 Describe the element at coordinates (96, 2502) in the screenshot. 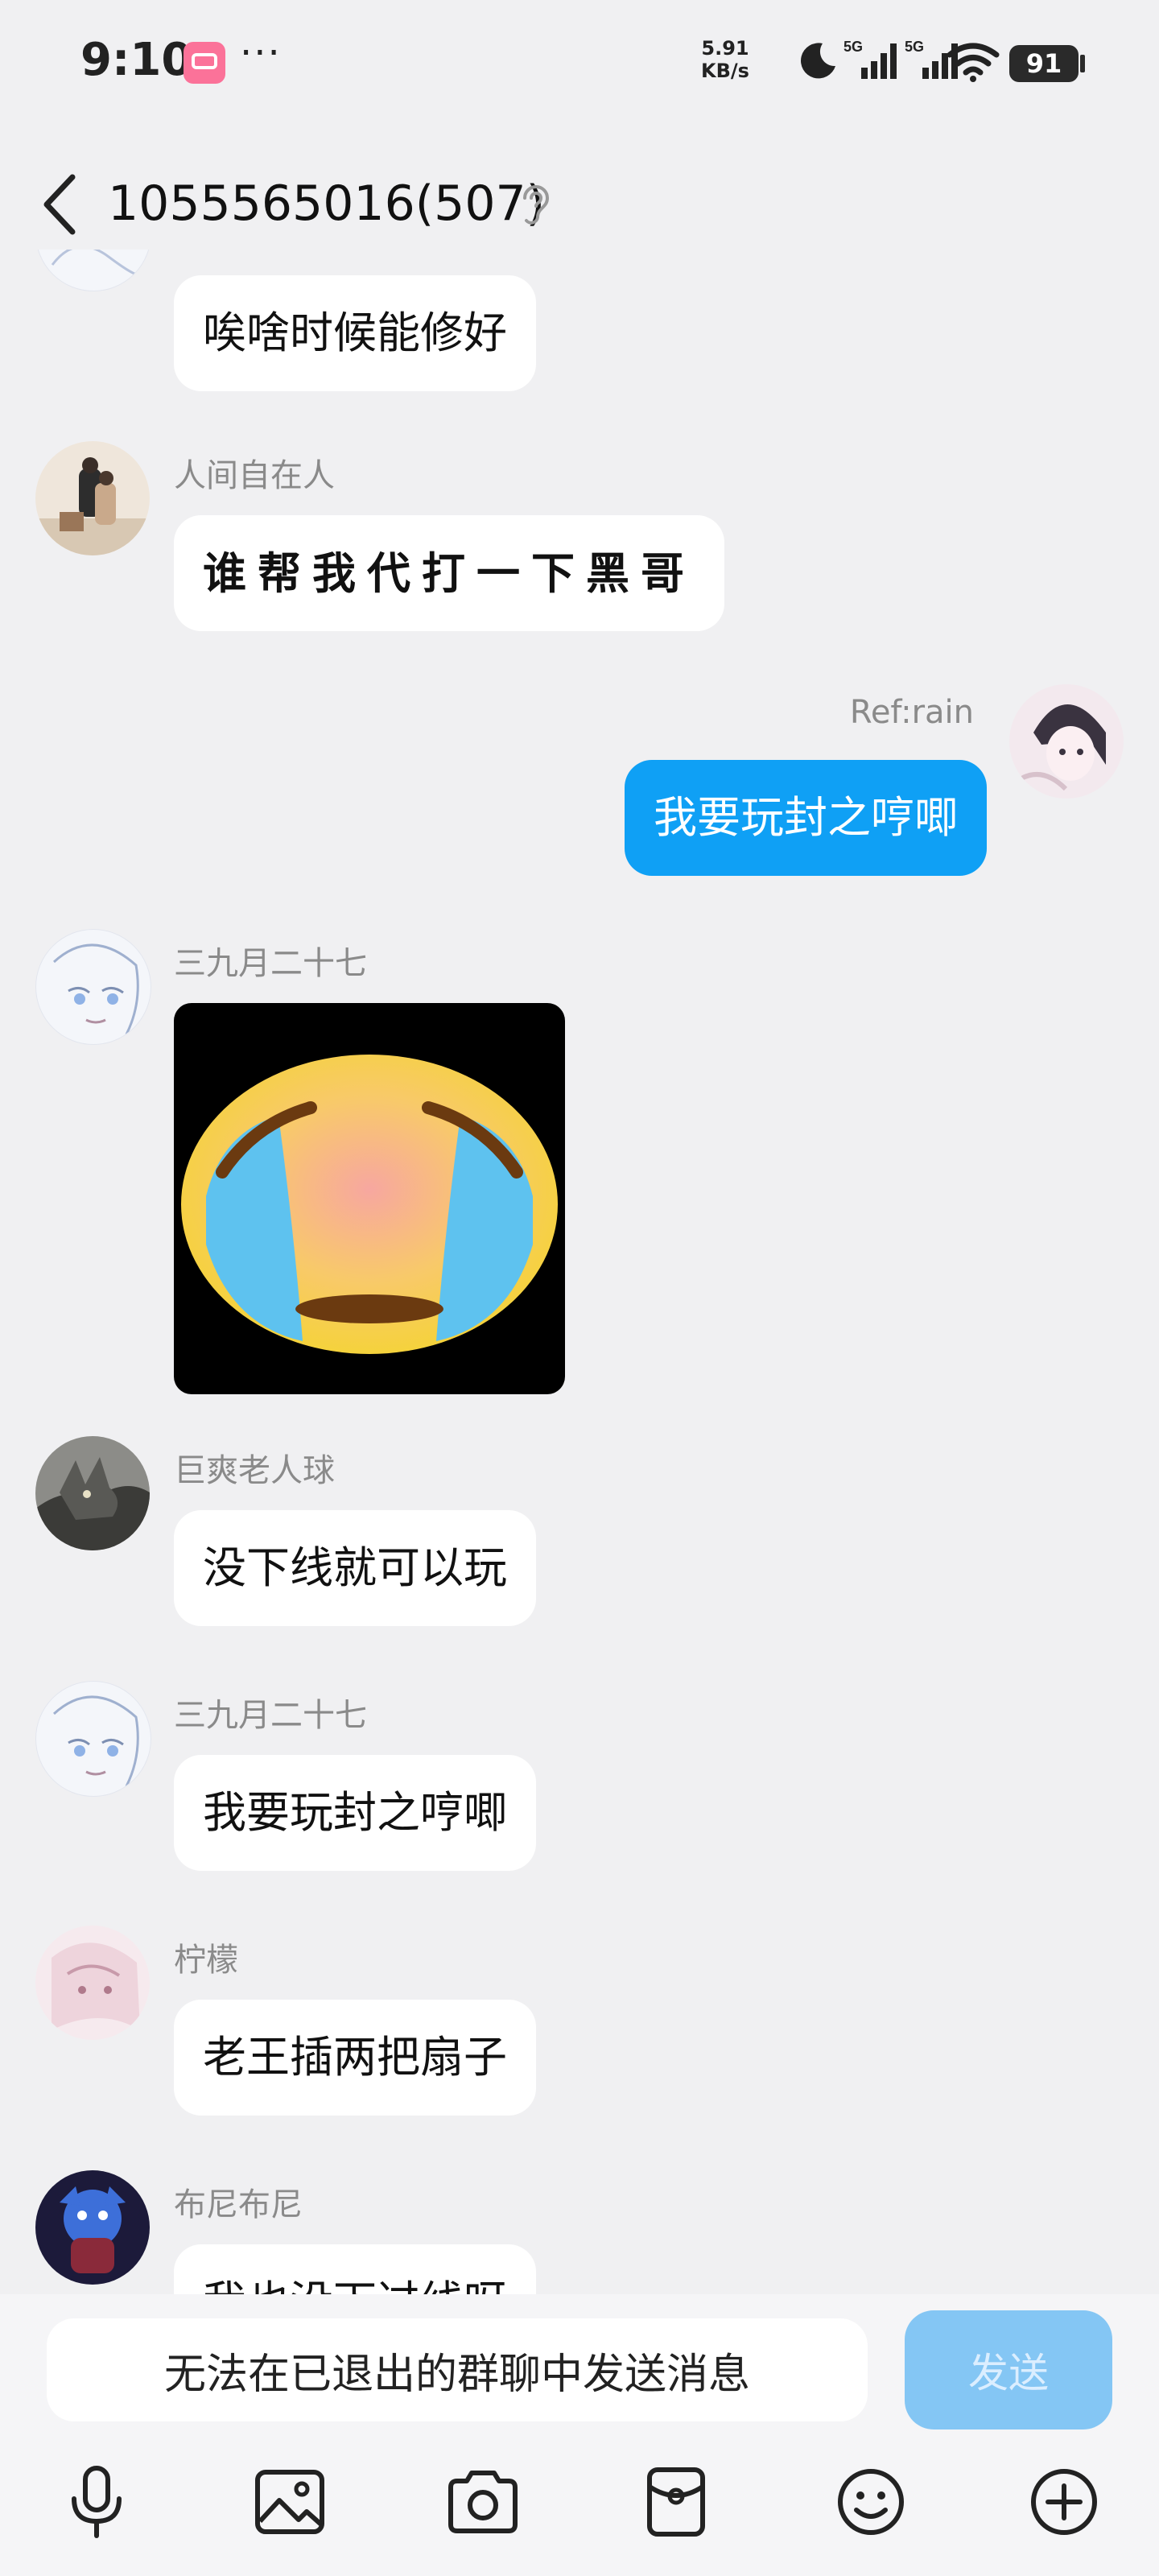

I see `microphone-icon` at that location.